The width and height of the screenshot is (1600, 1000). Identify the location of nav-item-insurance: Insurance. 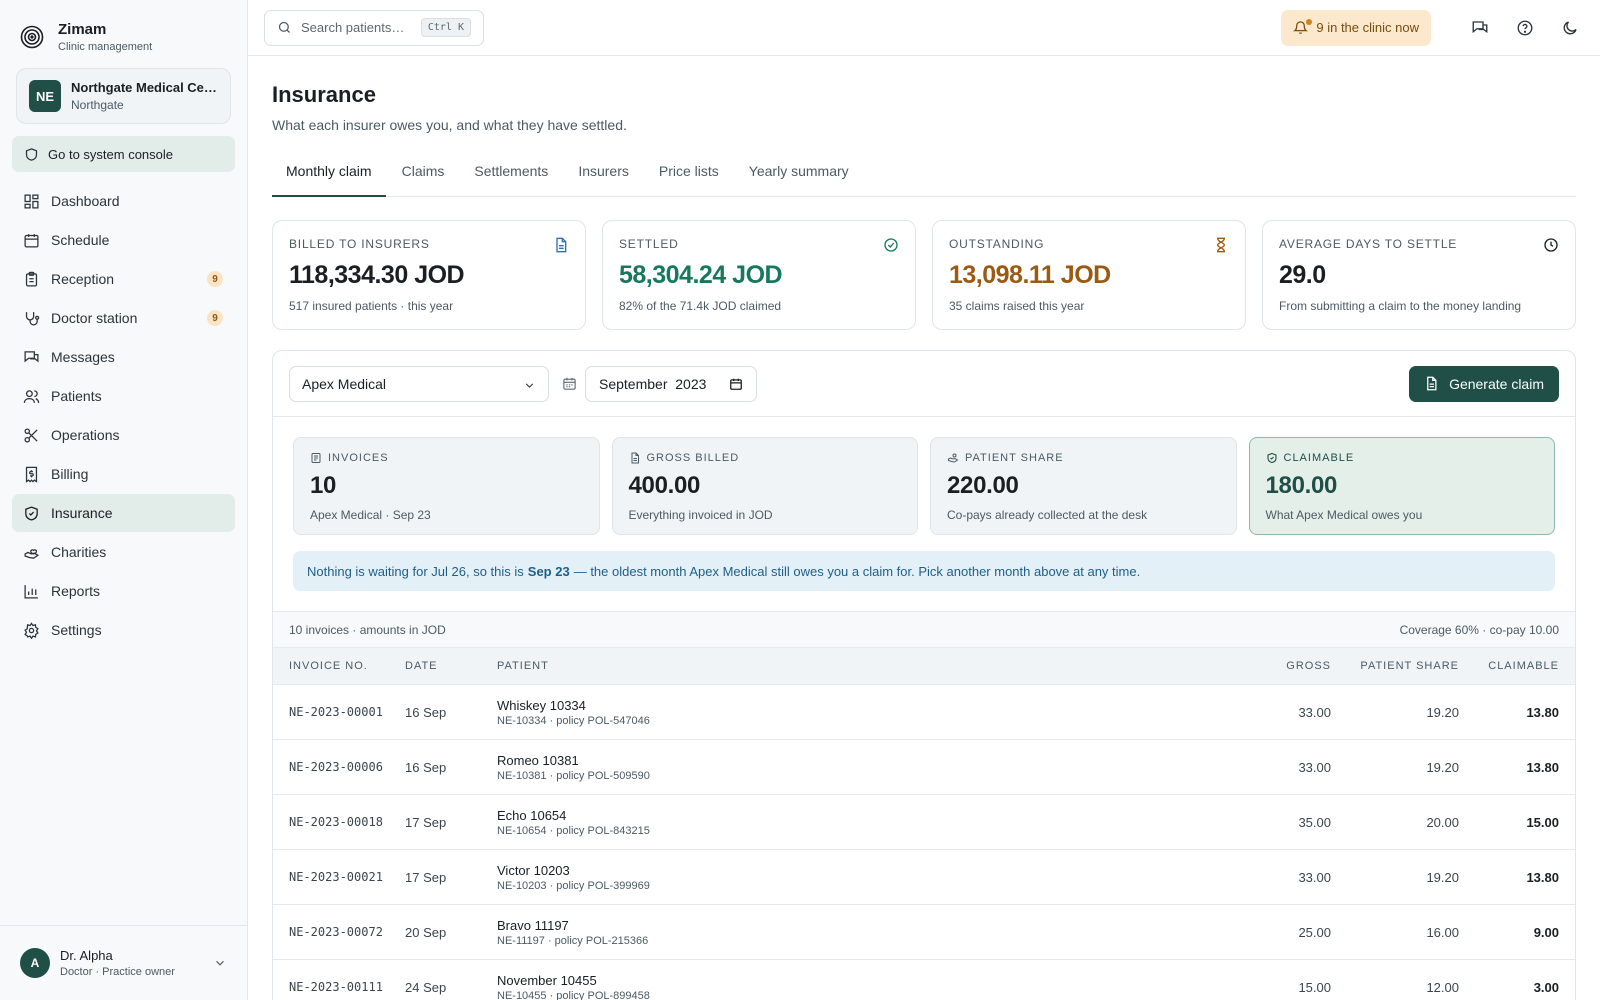
(123, 513).